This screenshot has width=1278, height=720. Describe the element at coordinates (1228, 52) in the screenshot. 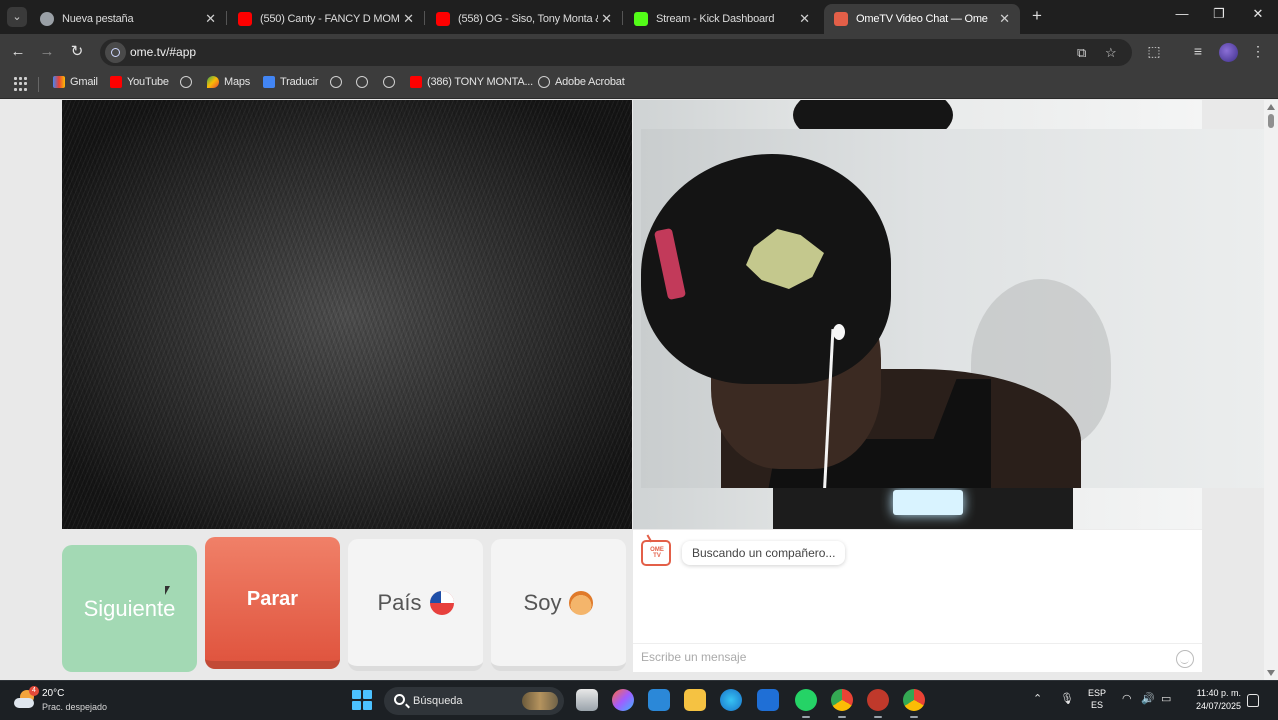

I see `profile-avatar` at that location.